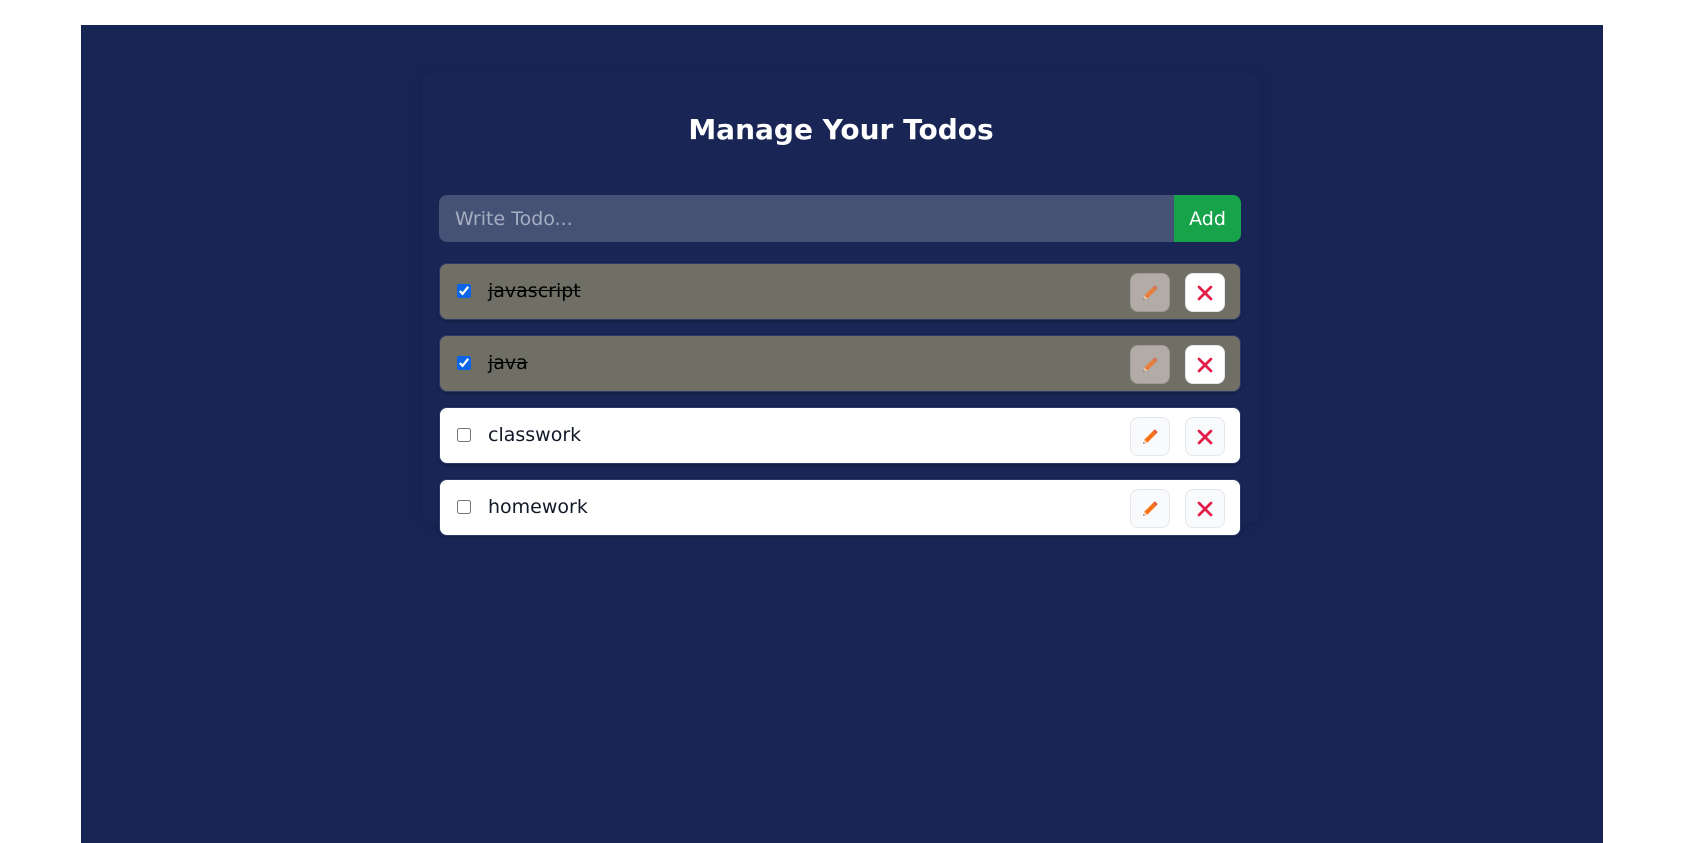  I want to click on todo-item: javascript, so click(840, 291).